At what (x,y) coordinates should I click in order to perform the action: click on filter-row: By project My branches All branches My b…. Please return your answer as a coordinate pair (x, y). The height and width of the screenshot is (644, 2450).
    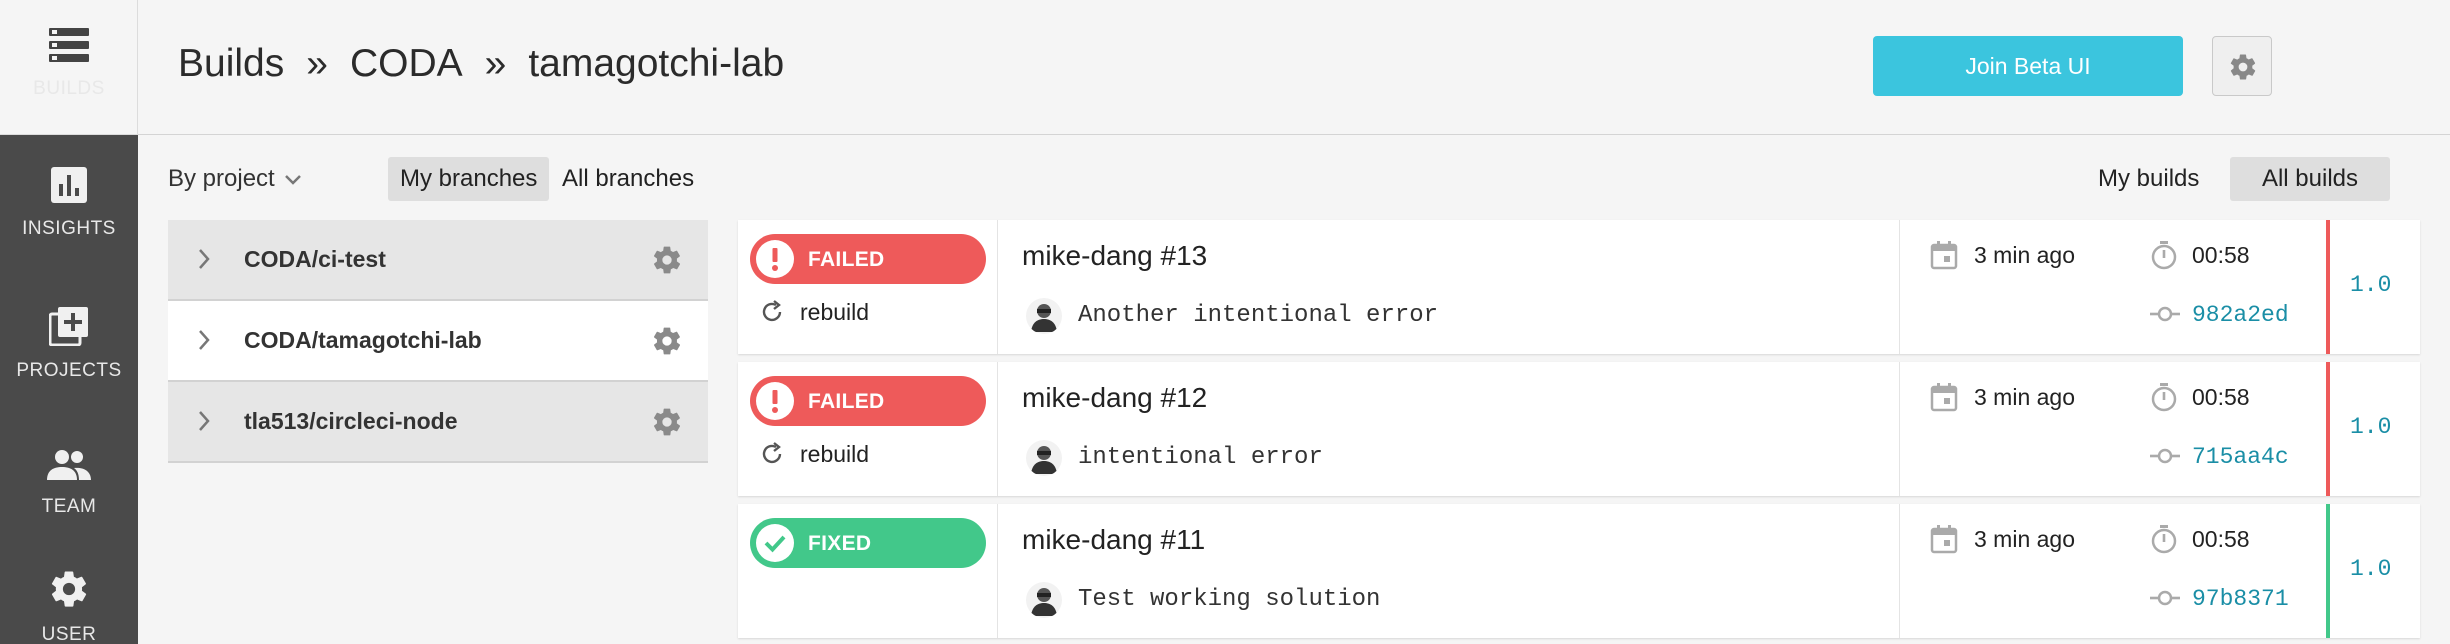
    Looking at the image, I should click on (1294, 177).